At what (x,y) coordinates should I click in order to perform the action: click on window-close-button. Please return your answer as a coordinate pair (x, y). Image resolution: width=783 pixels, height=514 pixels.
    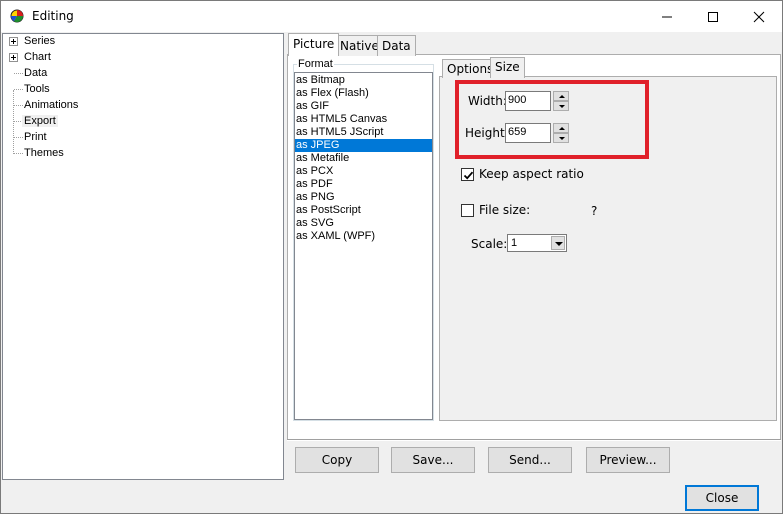
    Looking at the image, I should click on (759, 16).